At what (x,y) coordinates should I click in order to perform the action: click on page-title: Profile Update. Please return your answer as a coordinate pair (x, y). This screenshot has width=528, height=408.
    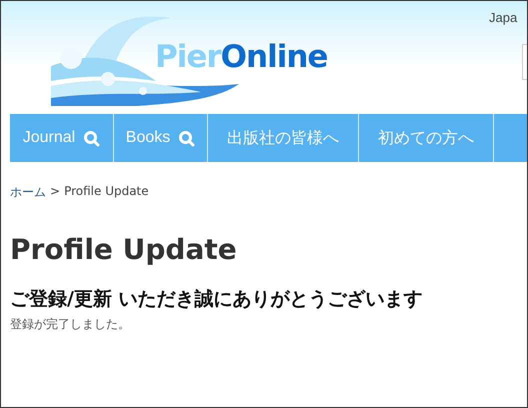
    Looking at the image, I should click on (124, 249).